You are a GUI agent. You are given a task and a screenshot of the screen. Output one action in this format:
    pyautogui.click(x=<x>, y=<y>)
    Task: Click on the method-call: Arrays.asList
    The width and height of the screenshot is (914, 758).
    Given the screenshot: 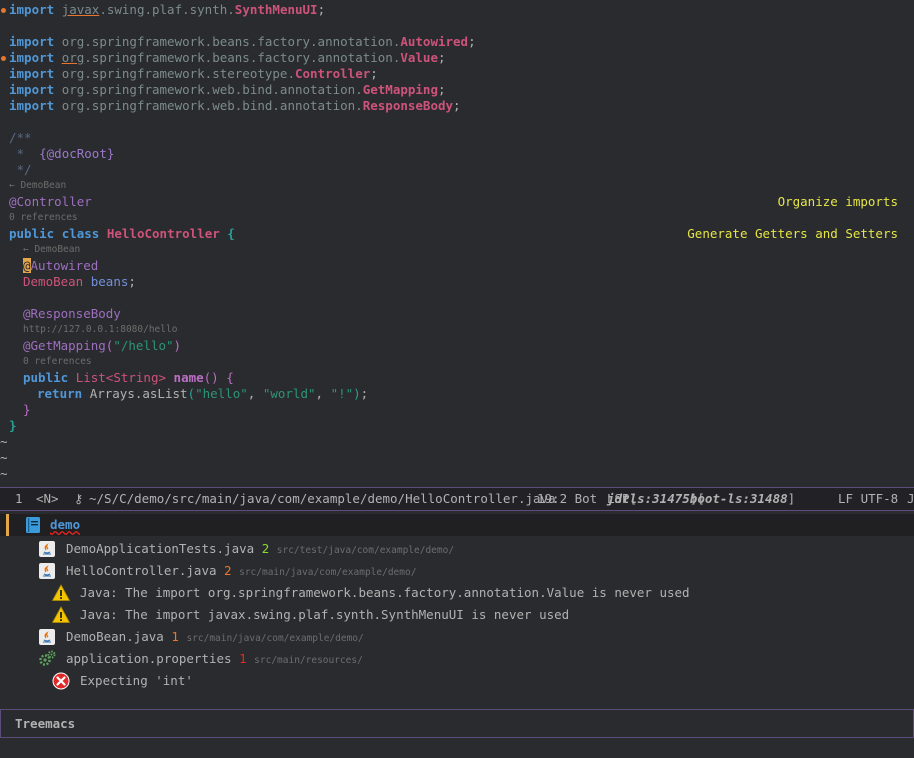 What is the action you would take?
    pyautogui.click(x=138, y=393)
    